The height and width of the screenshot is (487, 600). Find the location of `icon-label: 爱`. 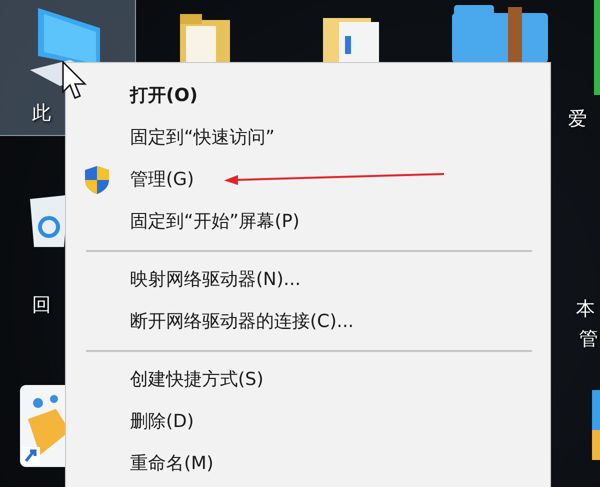

icon-label: 爱 is located at coordinates (577, 119).